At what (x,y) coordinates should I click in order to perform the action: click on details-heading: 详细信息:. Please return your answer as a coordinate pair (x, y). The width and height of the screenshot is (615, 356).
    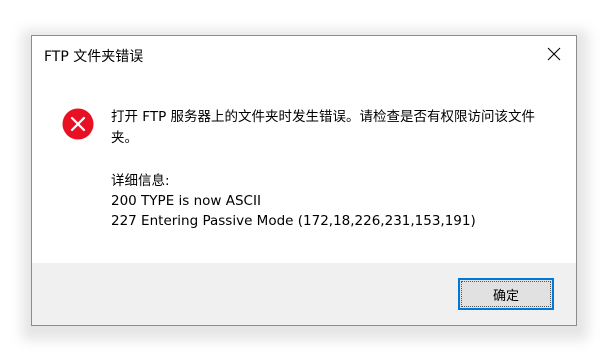
    Looking at the image, I should click on (140, 181).